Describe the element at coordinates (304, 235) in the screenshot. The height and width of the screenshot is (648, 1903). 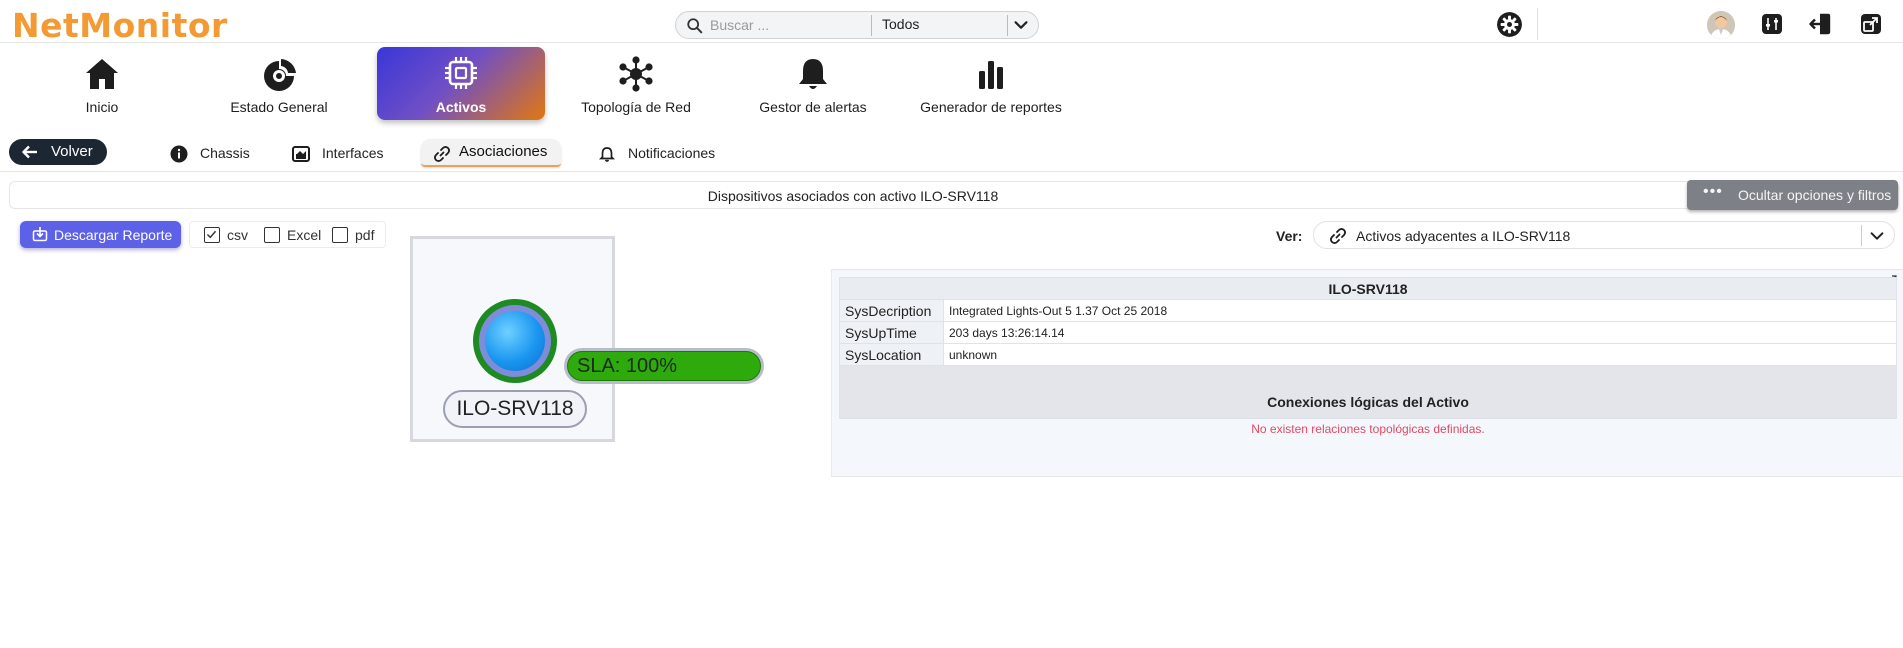
I see `excel-label: Excel` at that location.